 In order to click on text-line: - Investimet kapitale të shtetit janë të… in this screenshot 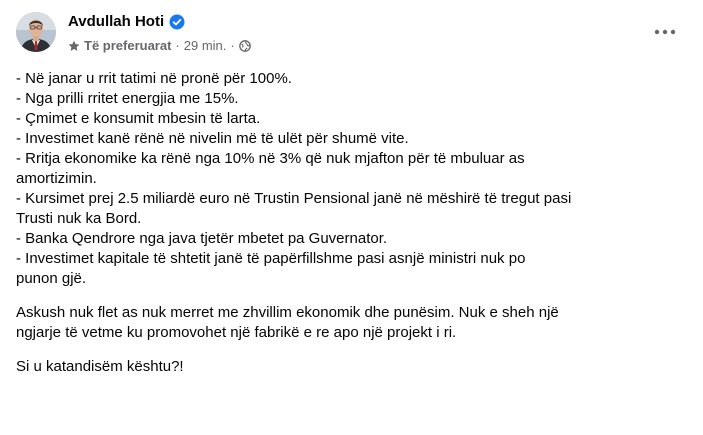, I will do `click(271, 258)`.